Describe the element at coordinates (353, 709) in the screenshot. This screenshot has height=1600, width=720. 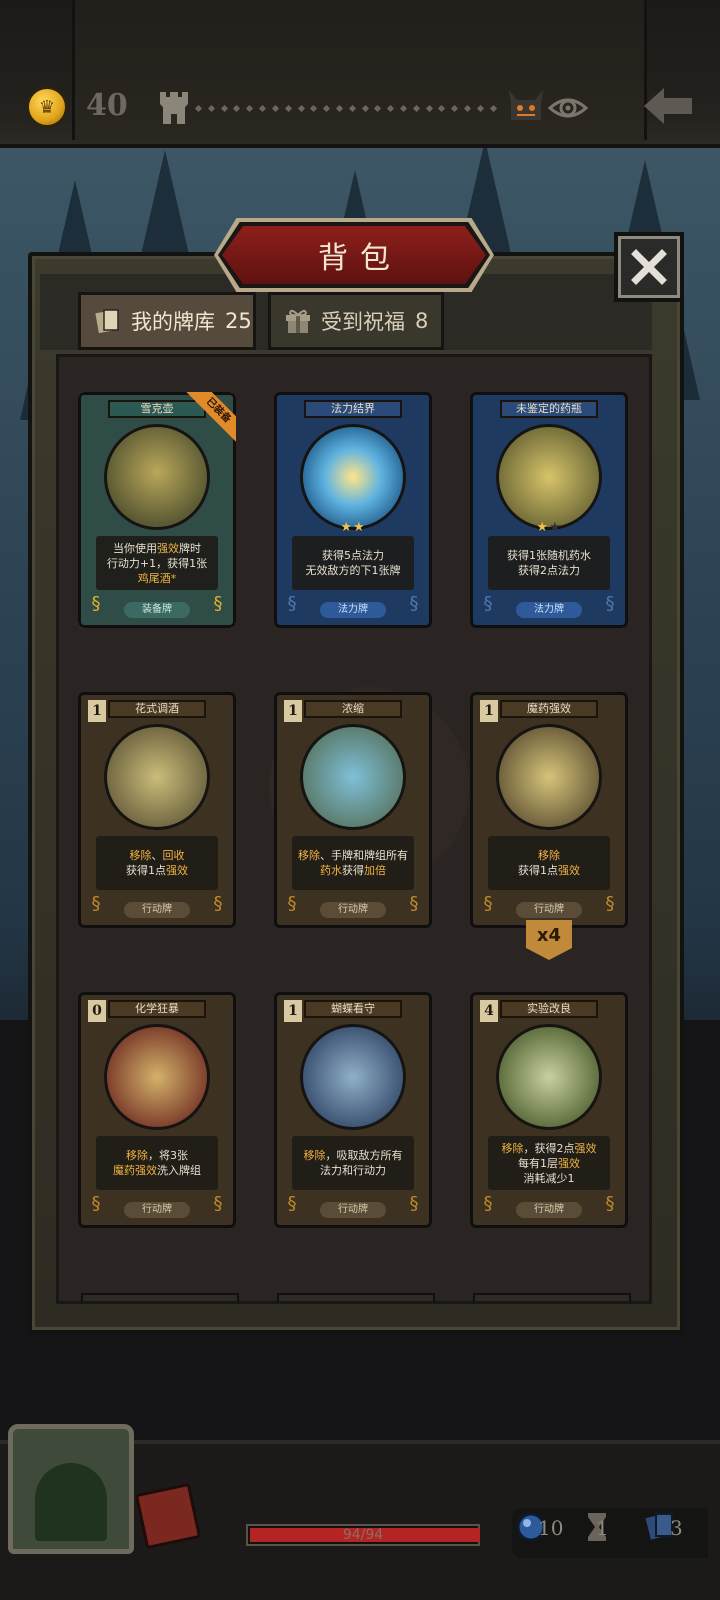
I see `card-name: 浓缩` at that location.